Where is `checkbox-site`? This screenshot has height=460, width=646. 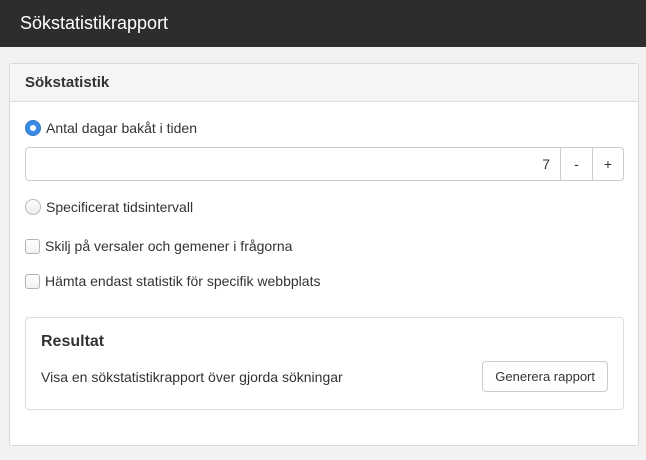
checkbox-site is located at coordinates (32, 281).